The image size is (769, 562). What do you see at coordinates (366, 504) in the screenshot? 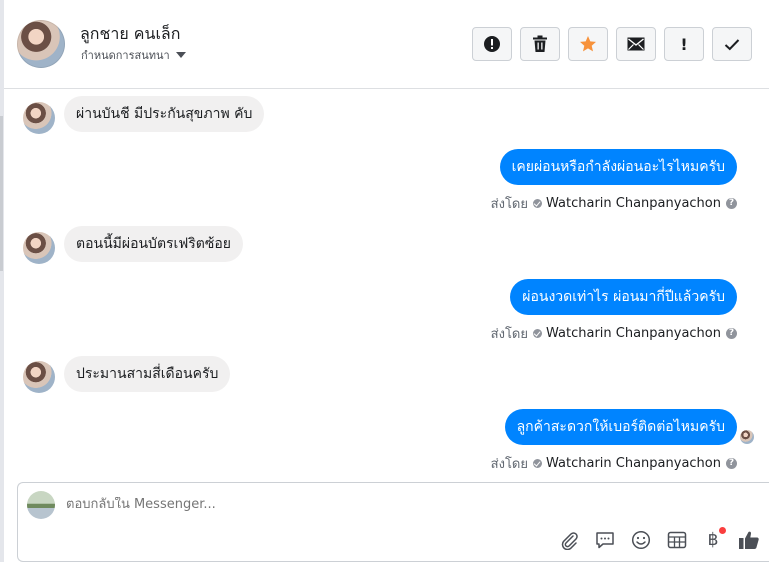
I see `reply-input` at bounding box center [366, 504].